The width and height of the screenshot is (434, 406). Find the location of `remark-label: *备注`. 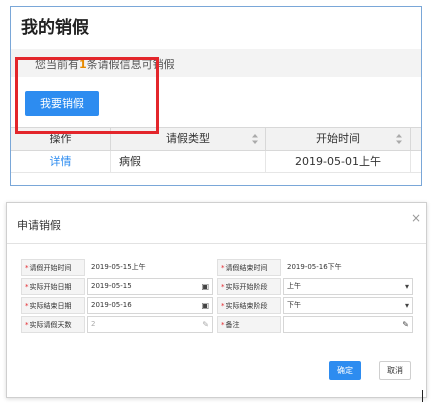

remark-label: *备注 is located at coordinates (249, 324).